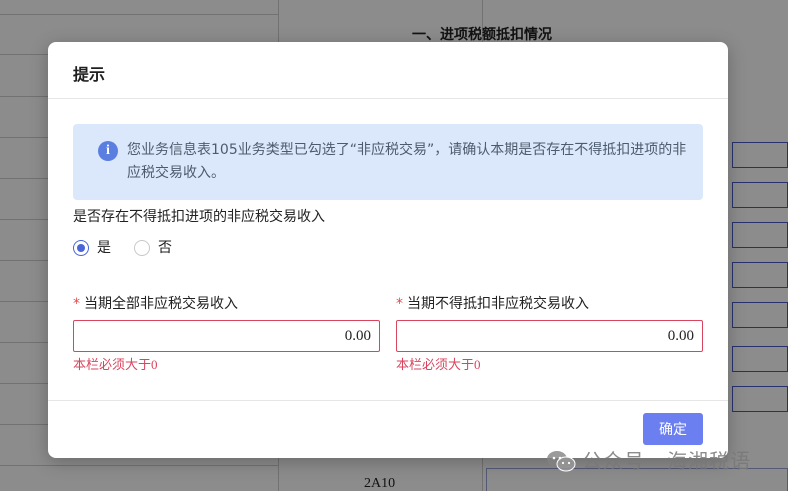 The width and height of the screenshot is (788, 491). I want to click on total-income-field: *当期全部非应税交易收入 本栏必须大于0, so click(226, 333).